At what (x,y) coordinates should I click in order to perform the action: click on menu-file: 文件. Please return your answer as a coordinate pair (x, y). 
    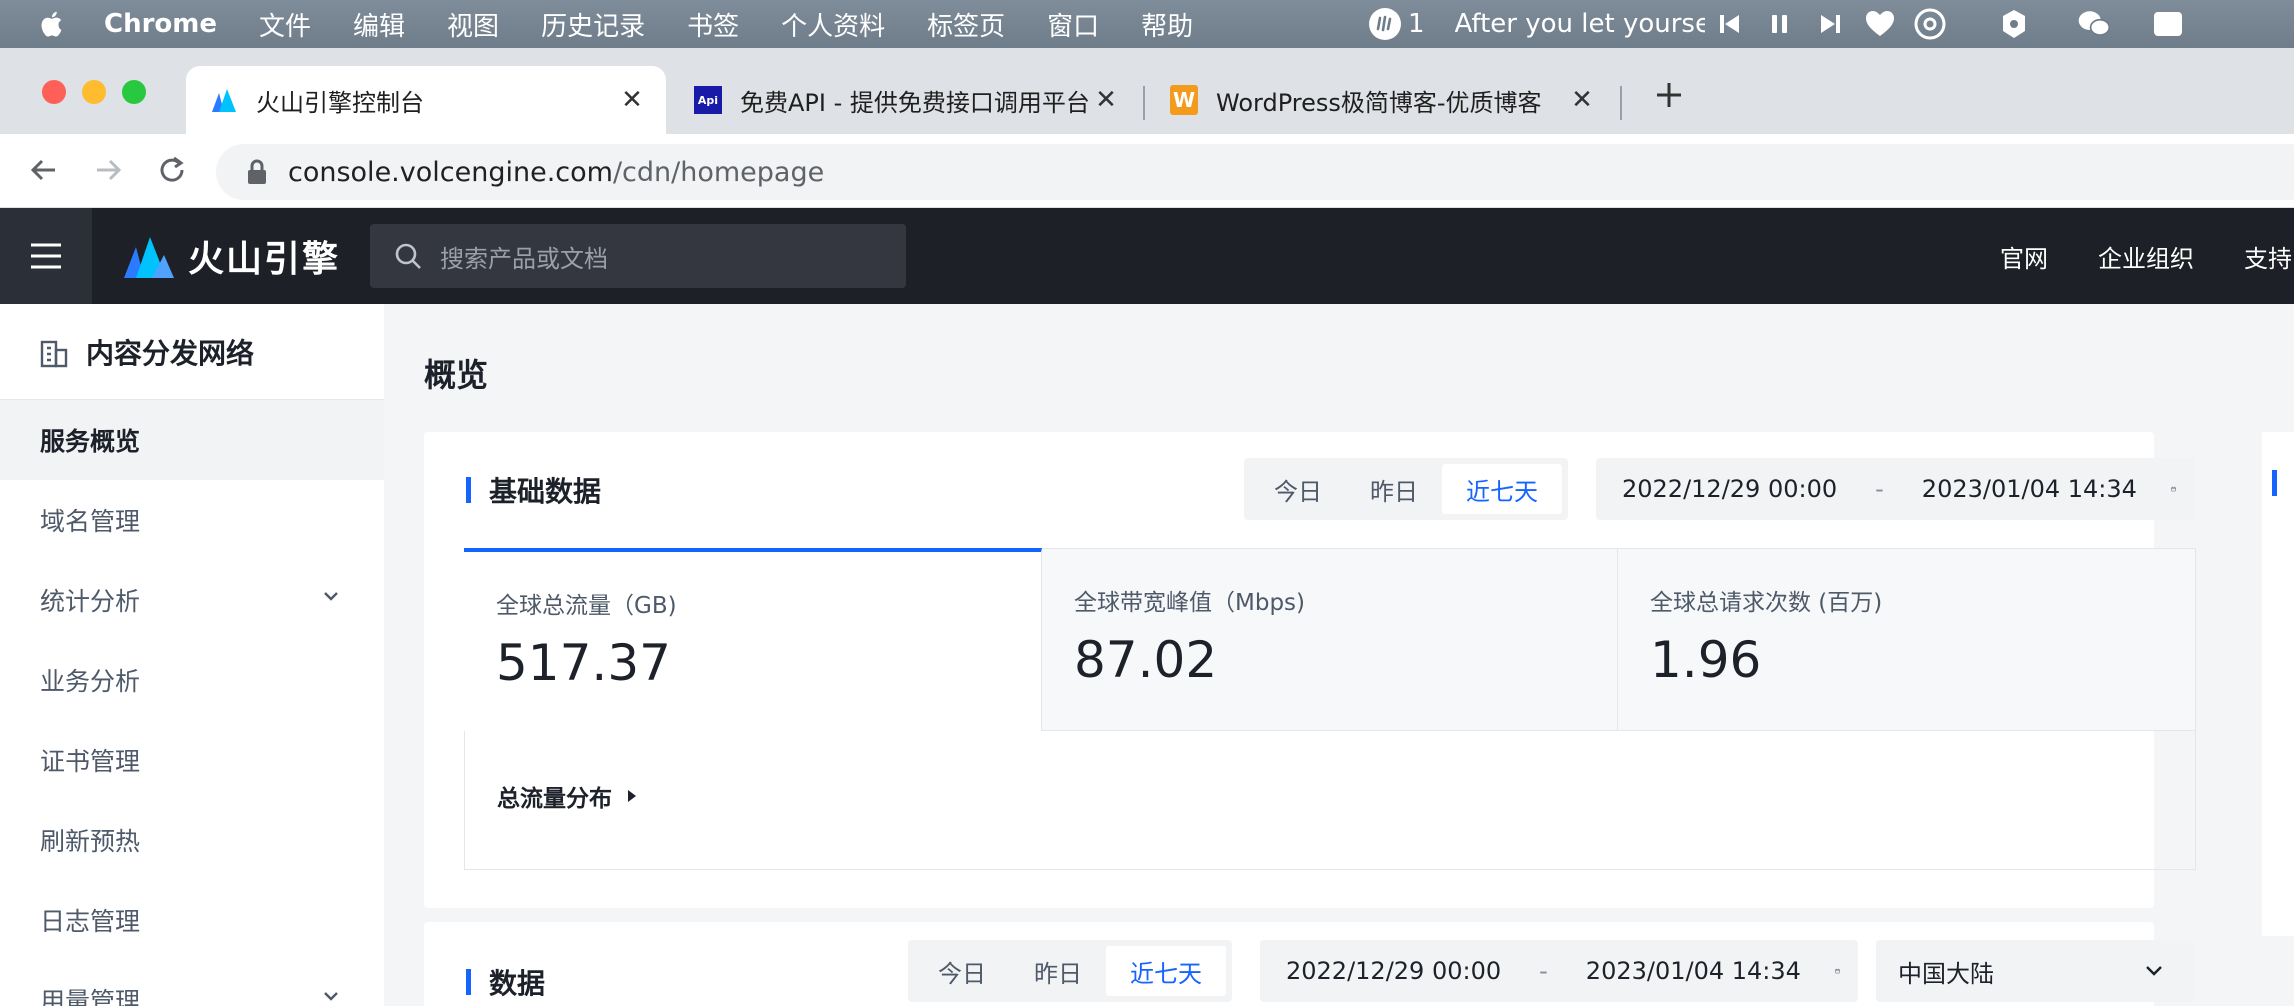
    Looking at the image, I should click on (285, 24).